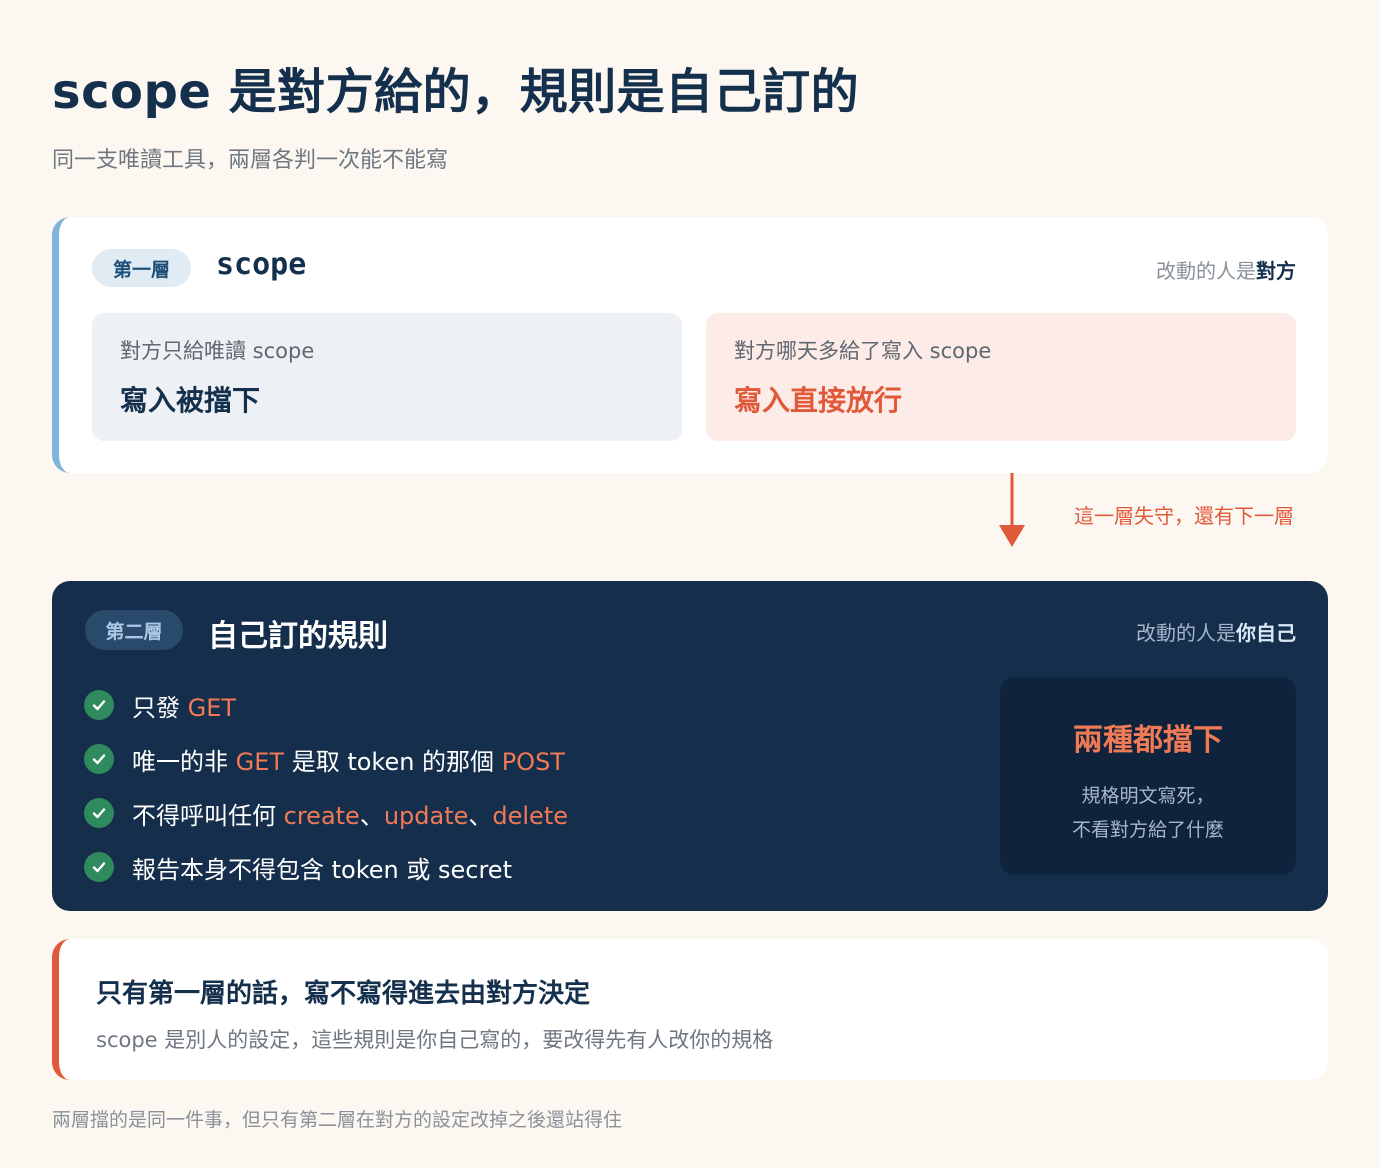 The width and height of the screenshot is (1380, 1168). Describe the element at coordinates (426, 815) in the screenshot. I see `rule-highlight: update` at that location.